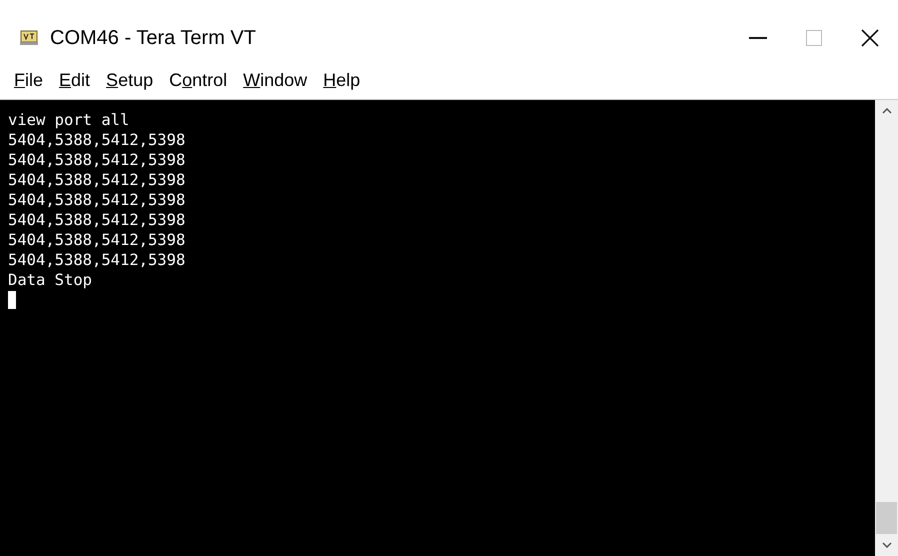 Image resolution: width=898 pixels, height=556 pixels. What do you see at coordinates (887, 111) in the screenshot?
I see `chevron-up-icon` at bounding box center [887, 111].